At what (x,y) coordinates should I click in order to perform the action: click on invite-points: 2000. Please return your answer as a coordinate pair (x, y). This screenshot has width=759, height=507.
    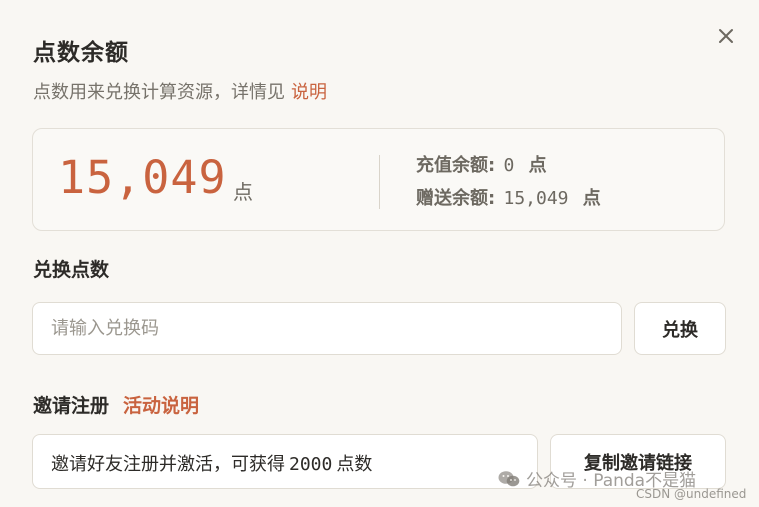
    Looking at the image, I should click on (311, 464).